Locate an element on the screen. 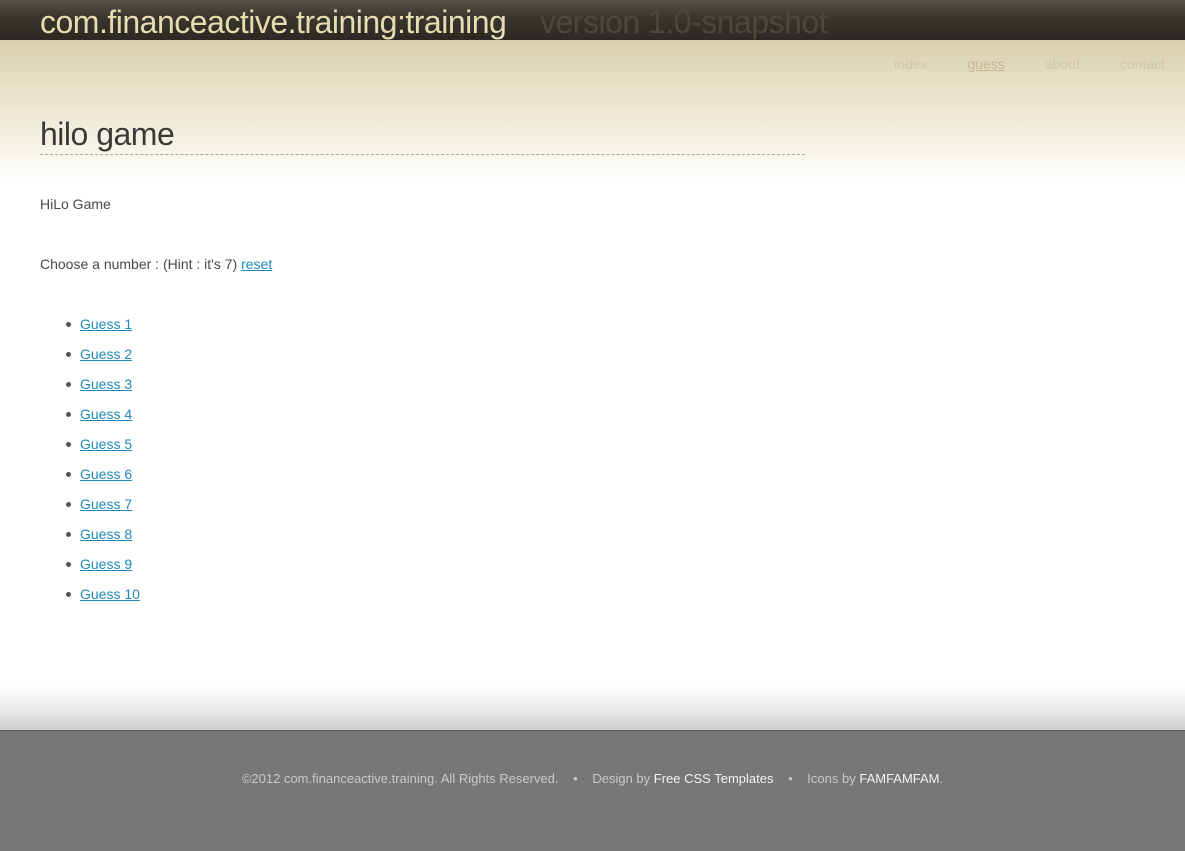  site-title: com.financeactive.training:training is located at coordinates (273, 22).